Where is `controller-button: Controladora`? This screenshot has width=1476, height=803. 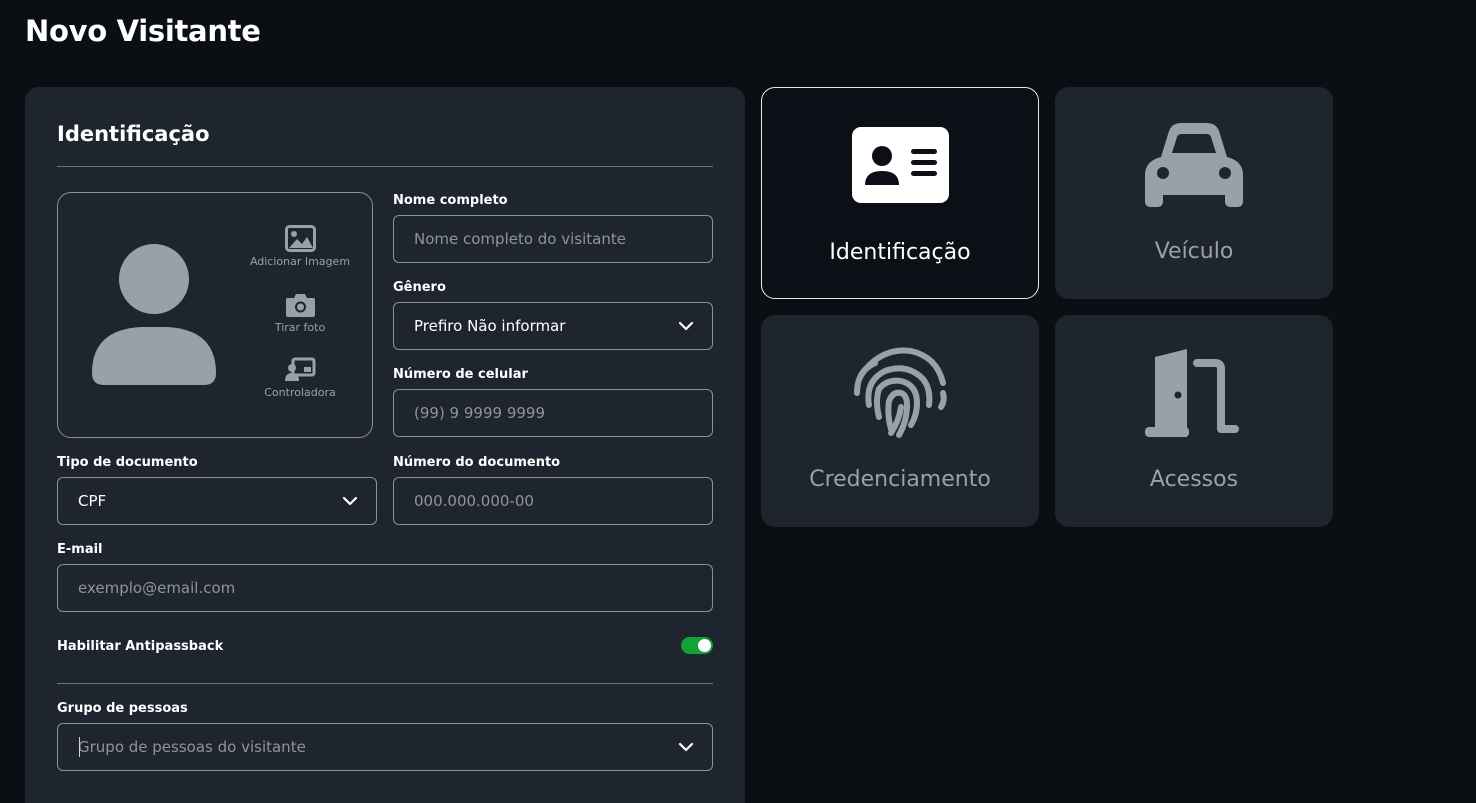
controller-button: Controladora is located at coordinates (300, 378).